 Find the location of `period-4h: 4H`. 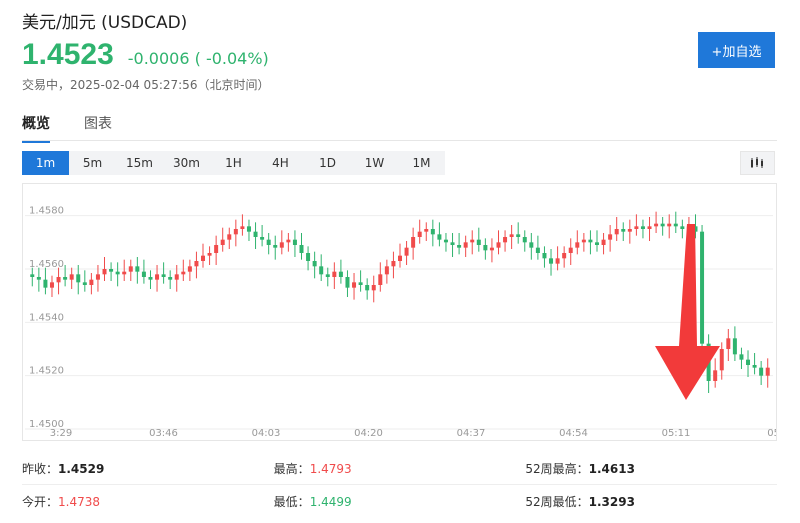

period-4h: 4H is located at coordinates (280, 163).